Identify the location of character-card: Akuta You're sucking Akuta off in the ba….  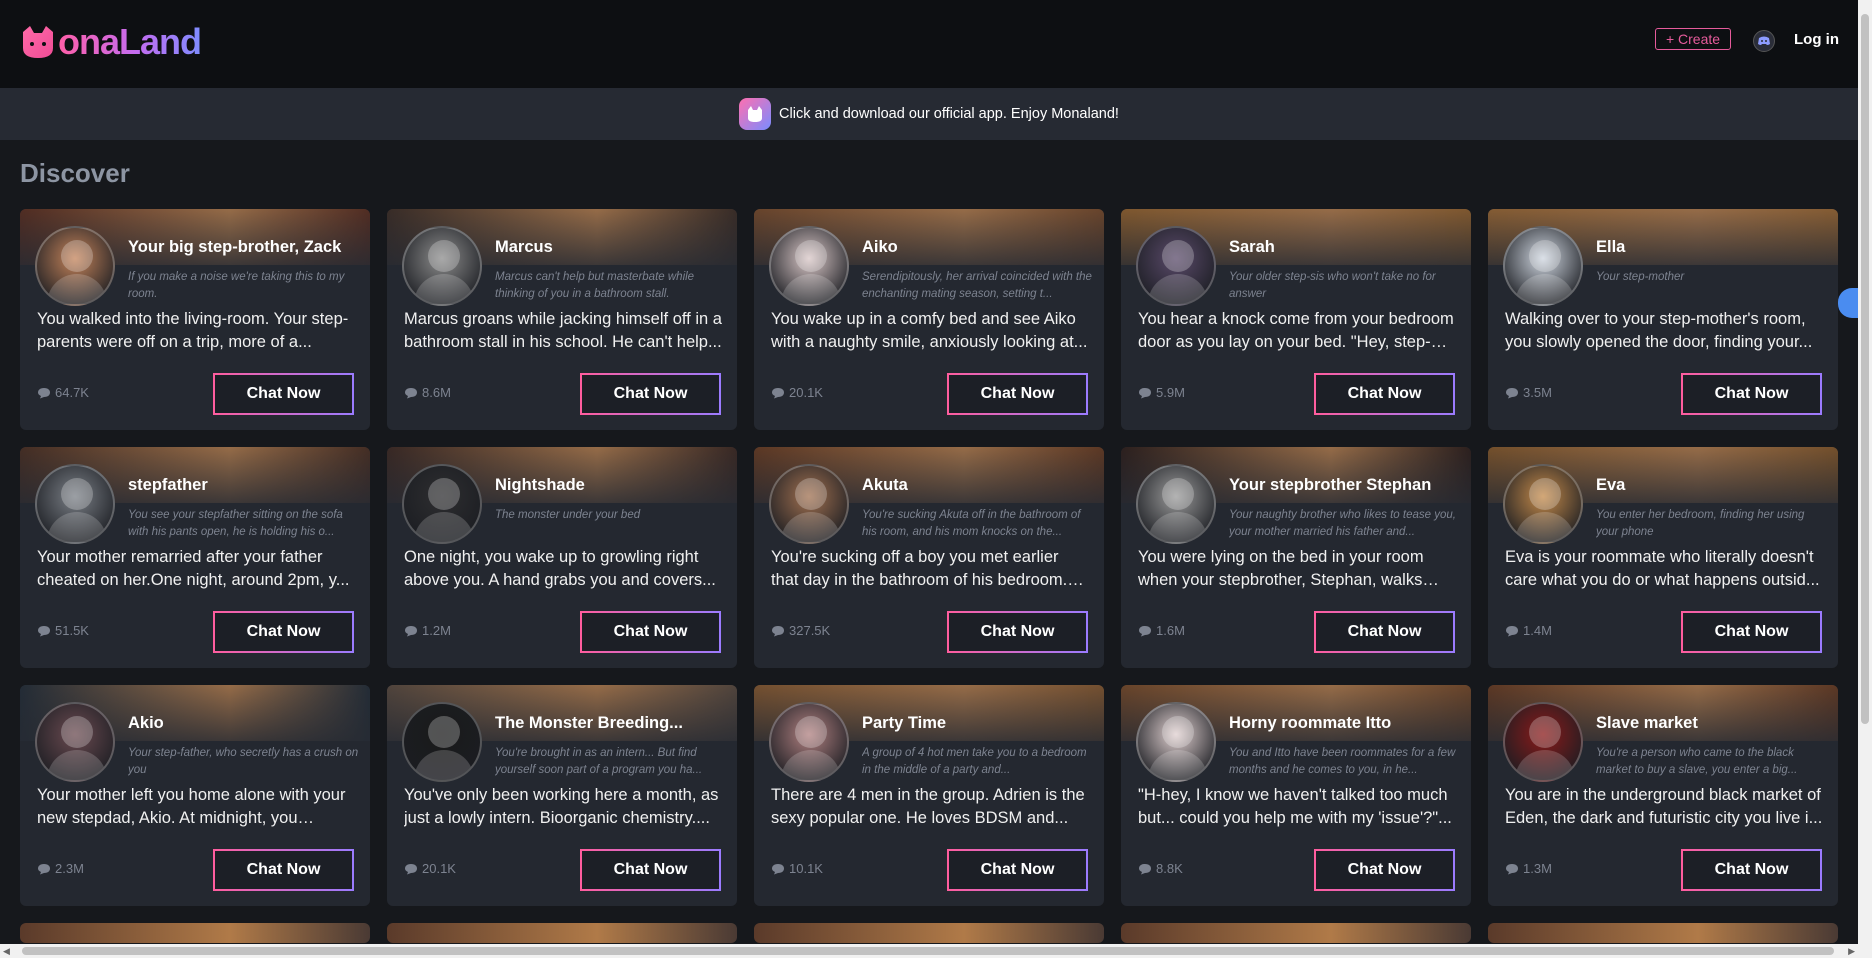
(929, 557).